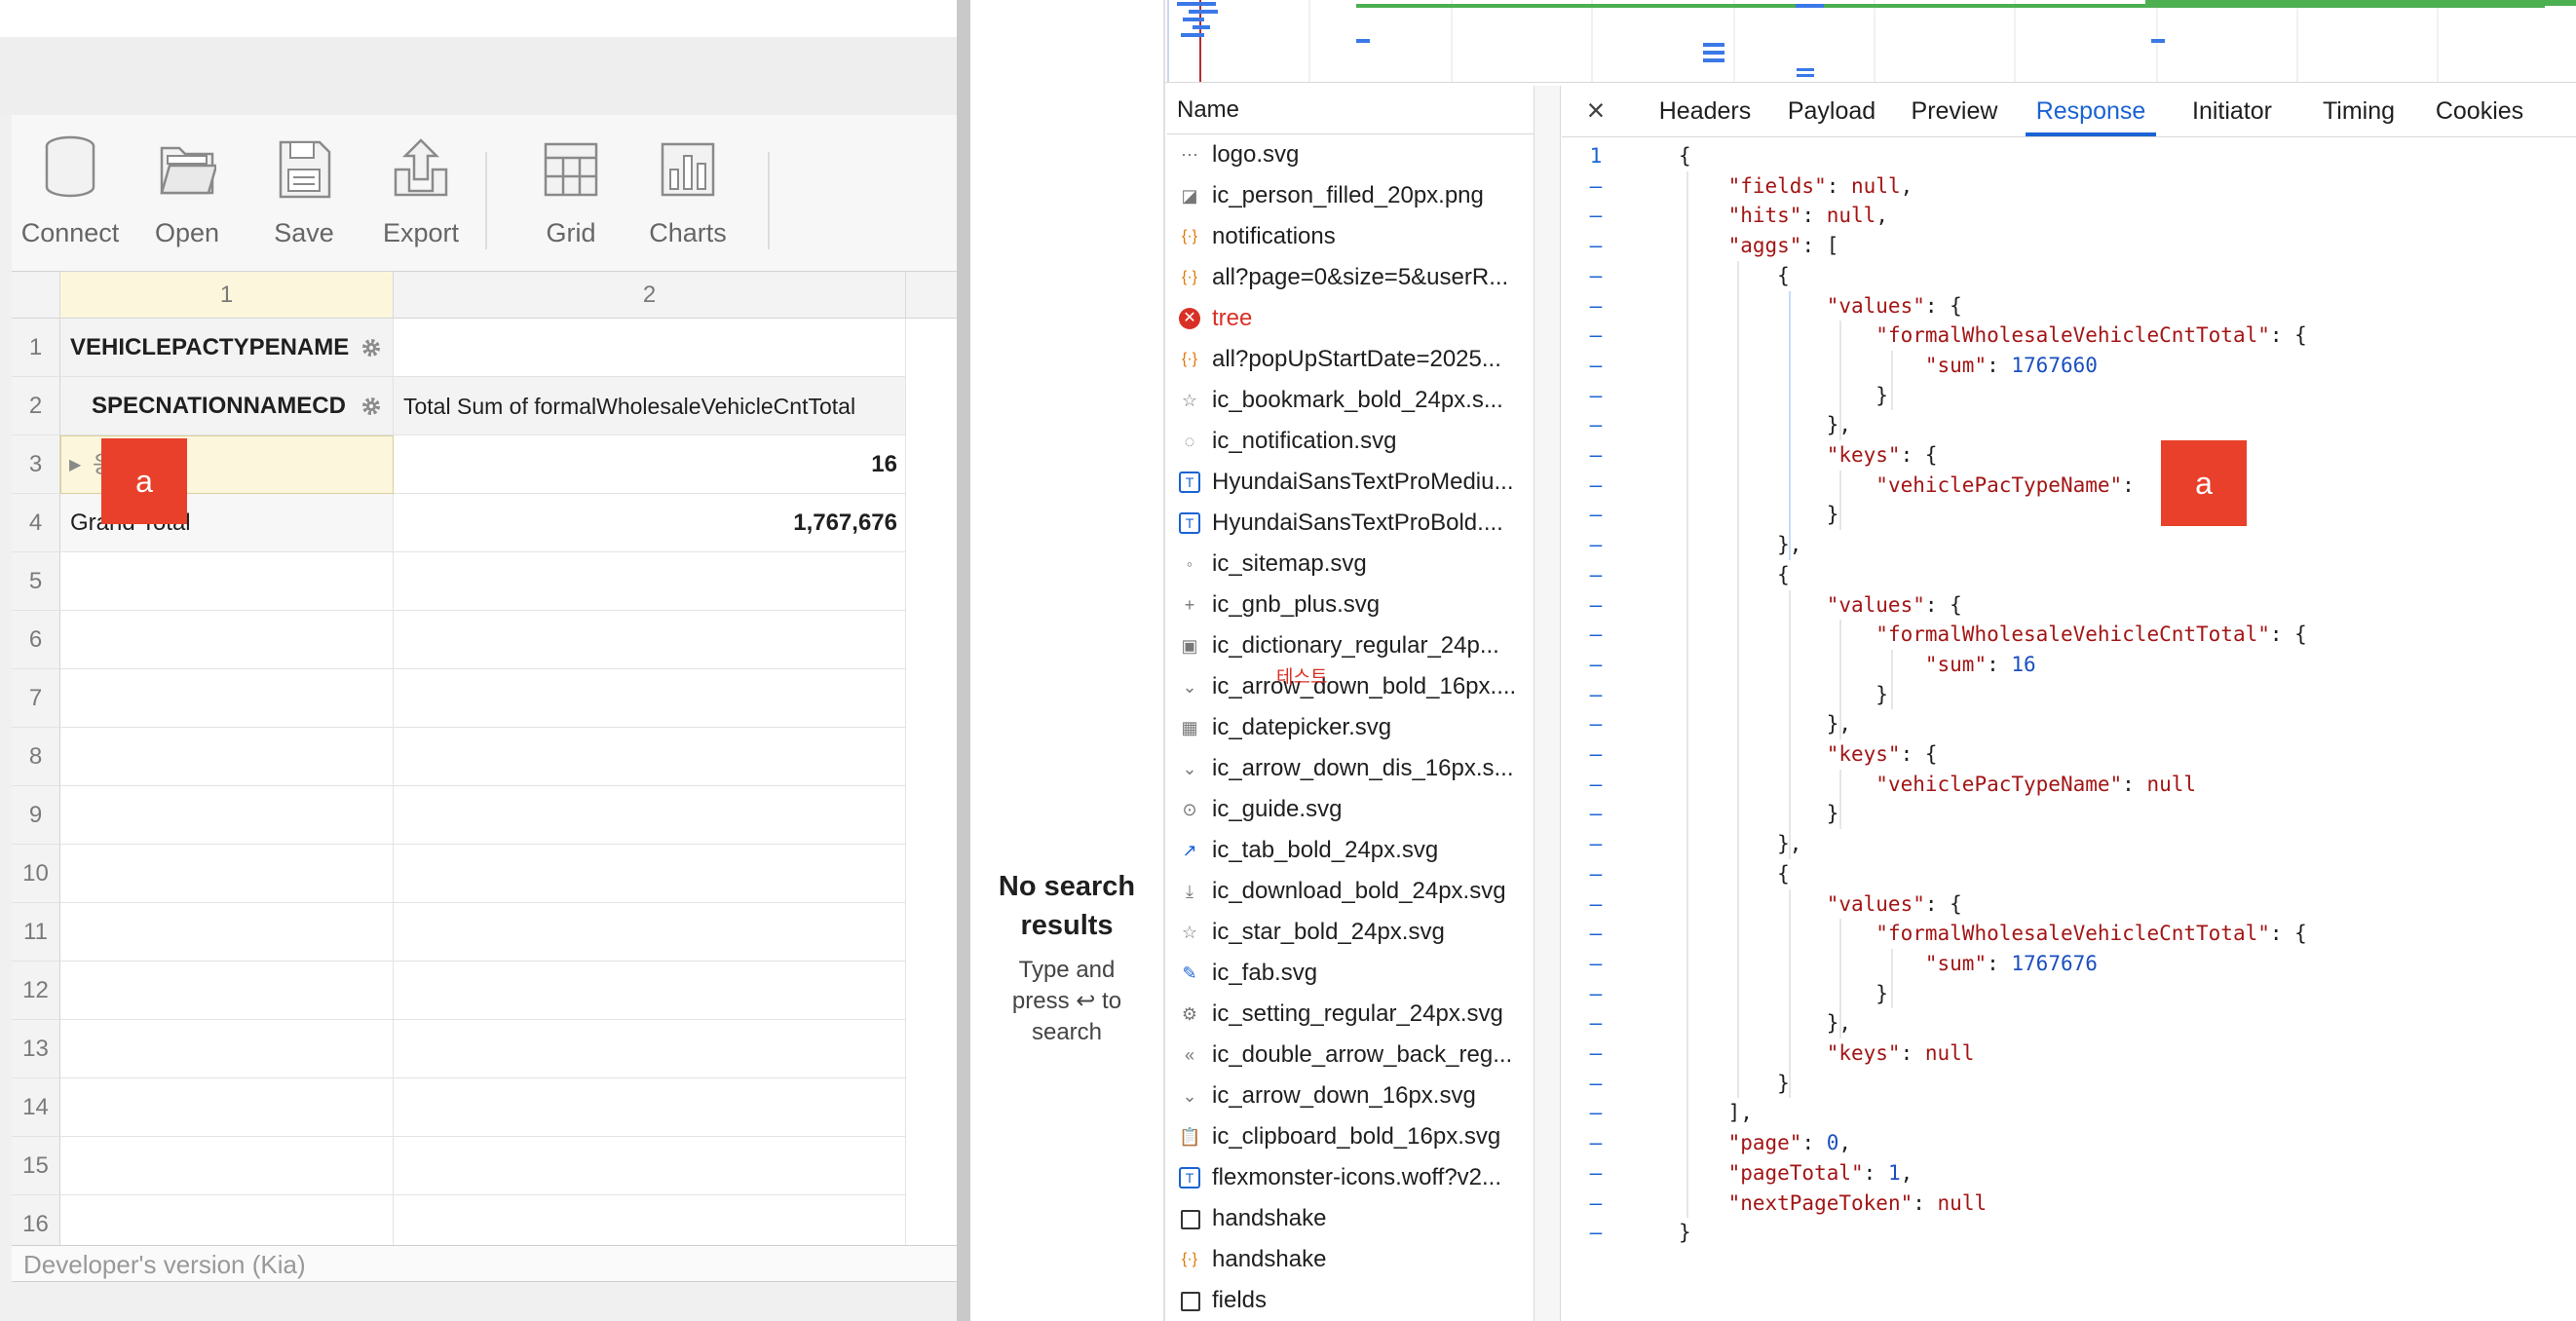 The width and height of the screenshot is (2576, 1321). Describe the element at coordinates (36, 1049) in the screenshot. I see `row-header: 13` at that location.